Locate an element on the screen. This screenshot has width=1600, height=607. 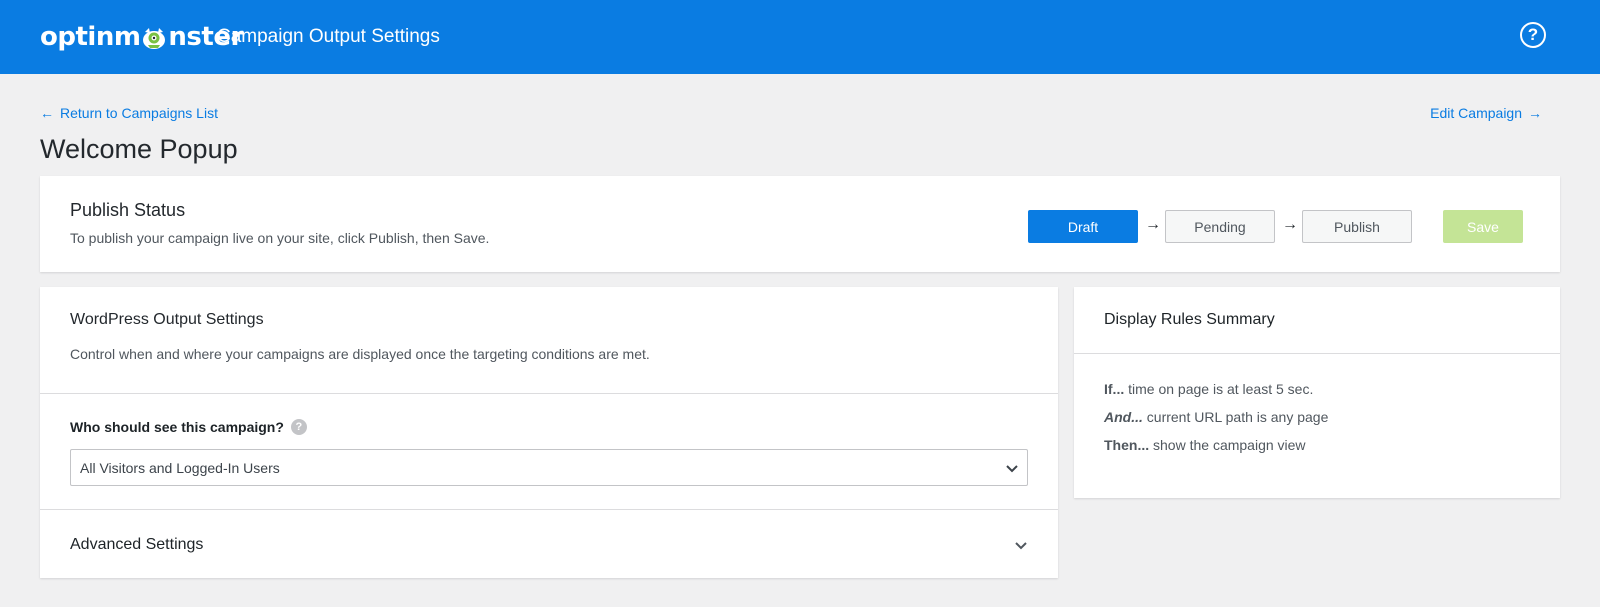
edit-campaign-label: Edit Campaign is located at coordinates (1476, 113).